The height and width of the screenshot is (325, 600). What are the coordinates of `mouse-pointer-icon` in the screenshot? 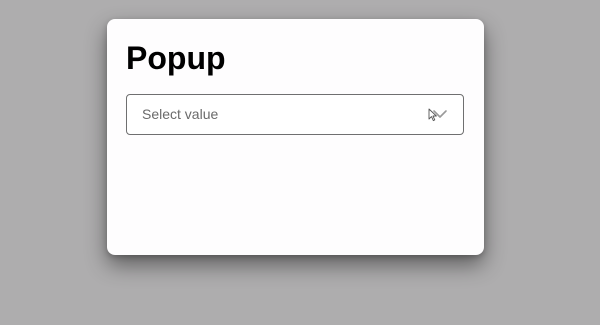 It's located at (432, 115).